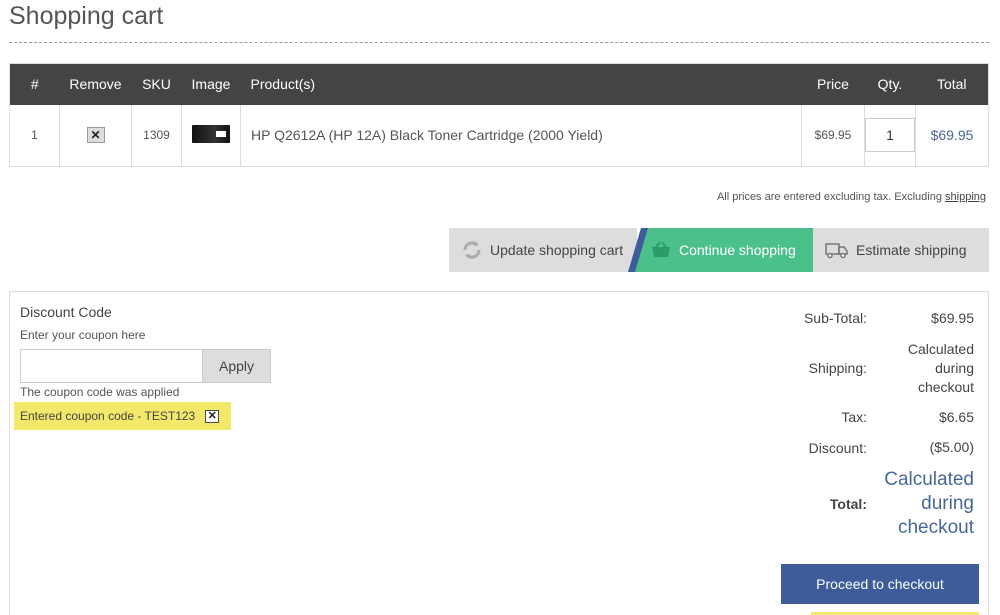  Describe the element at coordinates (34, 135) in the screenshot. I see `row-index: 1` at that location.